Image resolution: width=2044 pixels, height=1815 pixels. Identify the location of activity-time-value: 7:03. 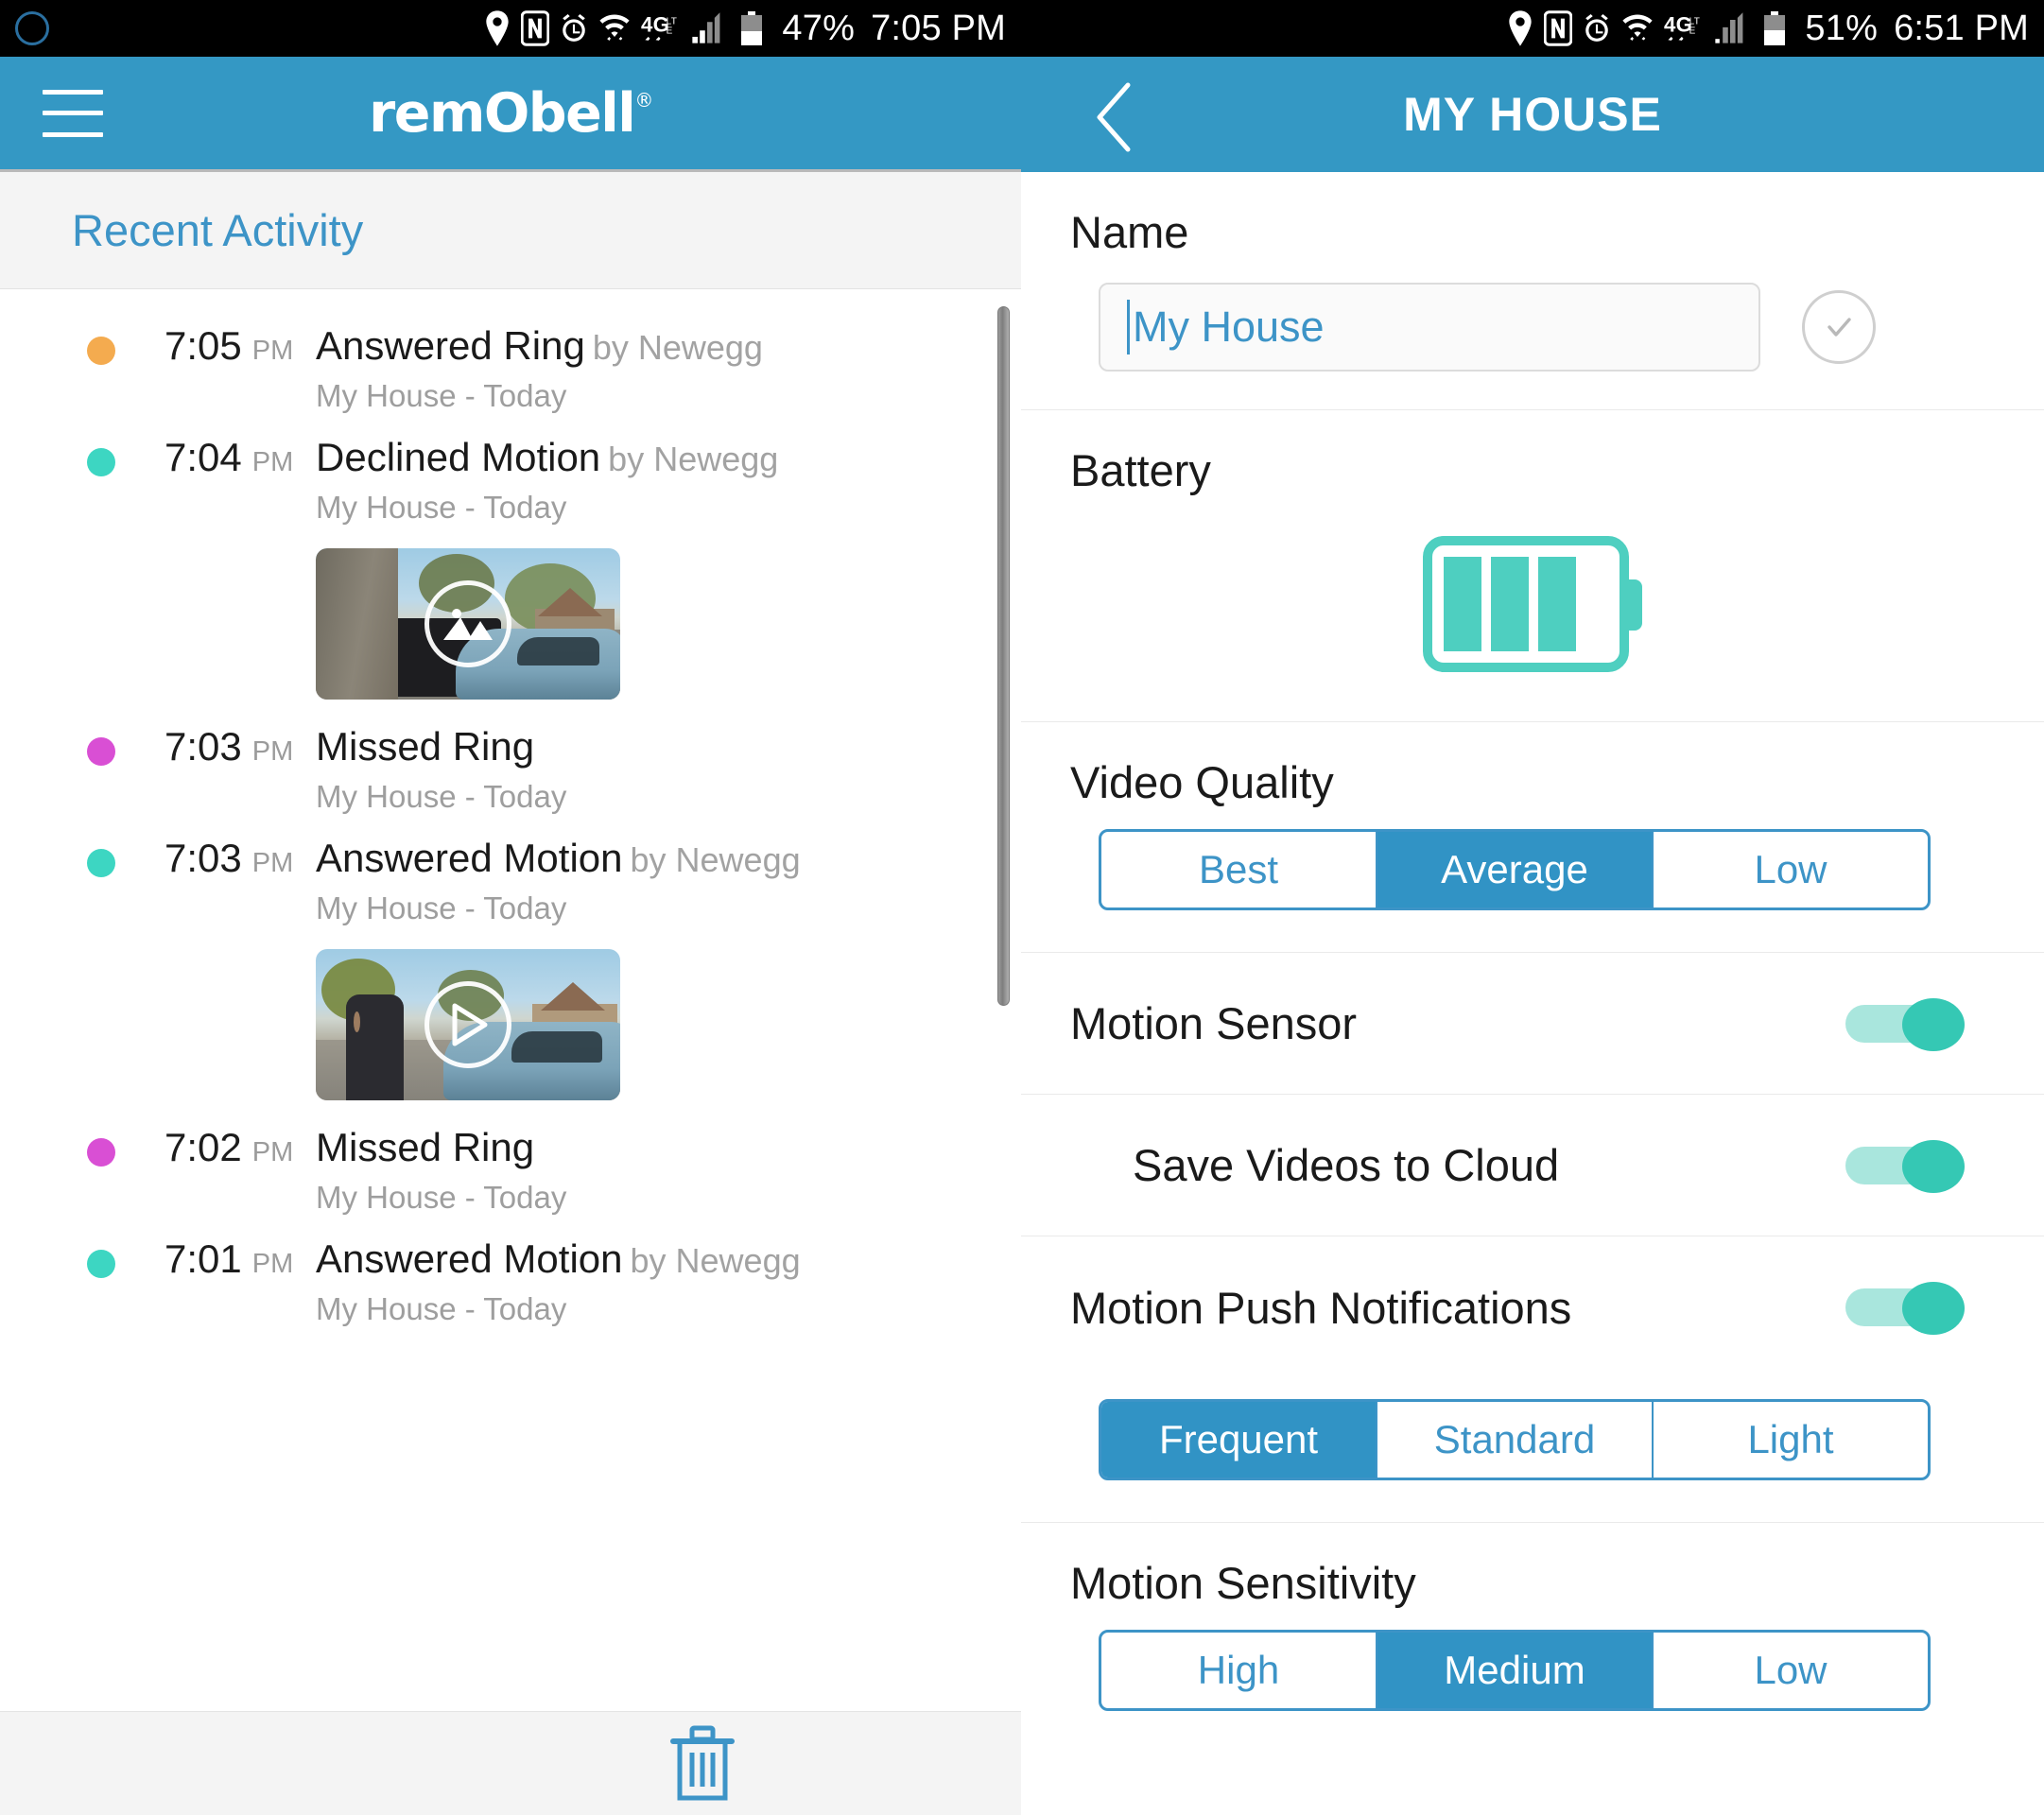
(203, 746).